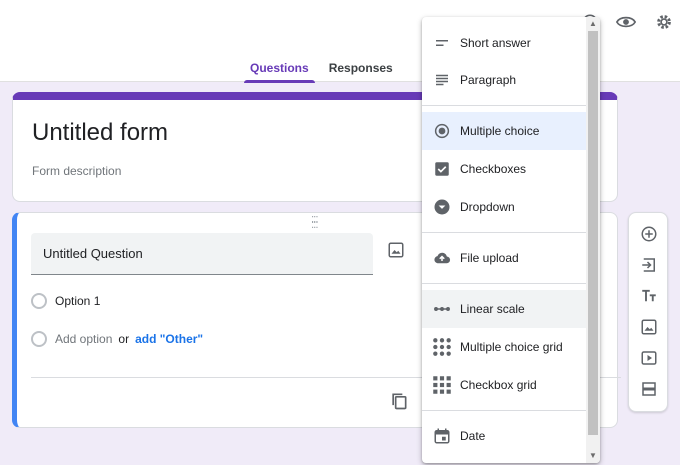  I want to click on tab-questions: Questions, so click(279, 69).